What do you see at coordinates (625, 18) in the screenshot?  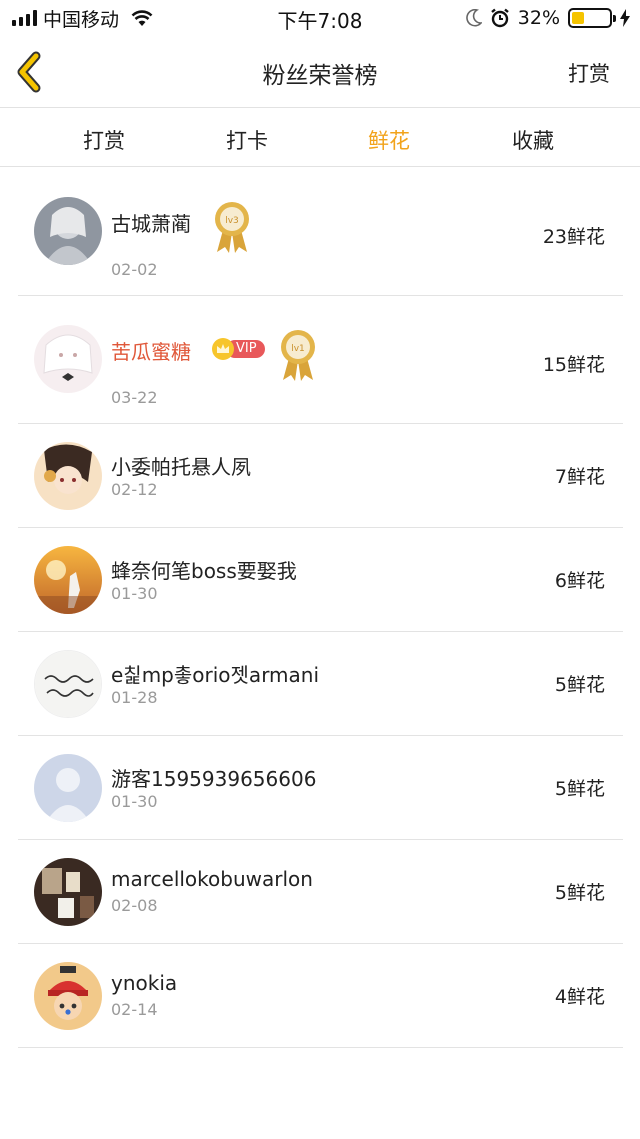 I see `charging-icon` at bounding box center [625, 18].